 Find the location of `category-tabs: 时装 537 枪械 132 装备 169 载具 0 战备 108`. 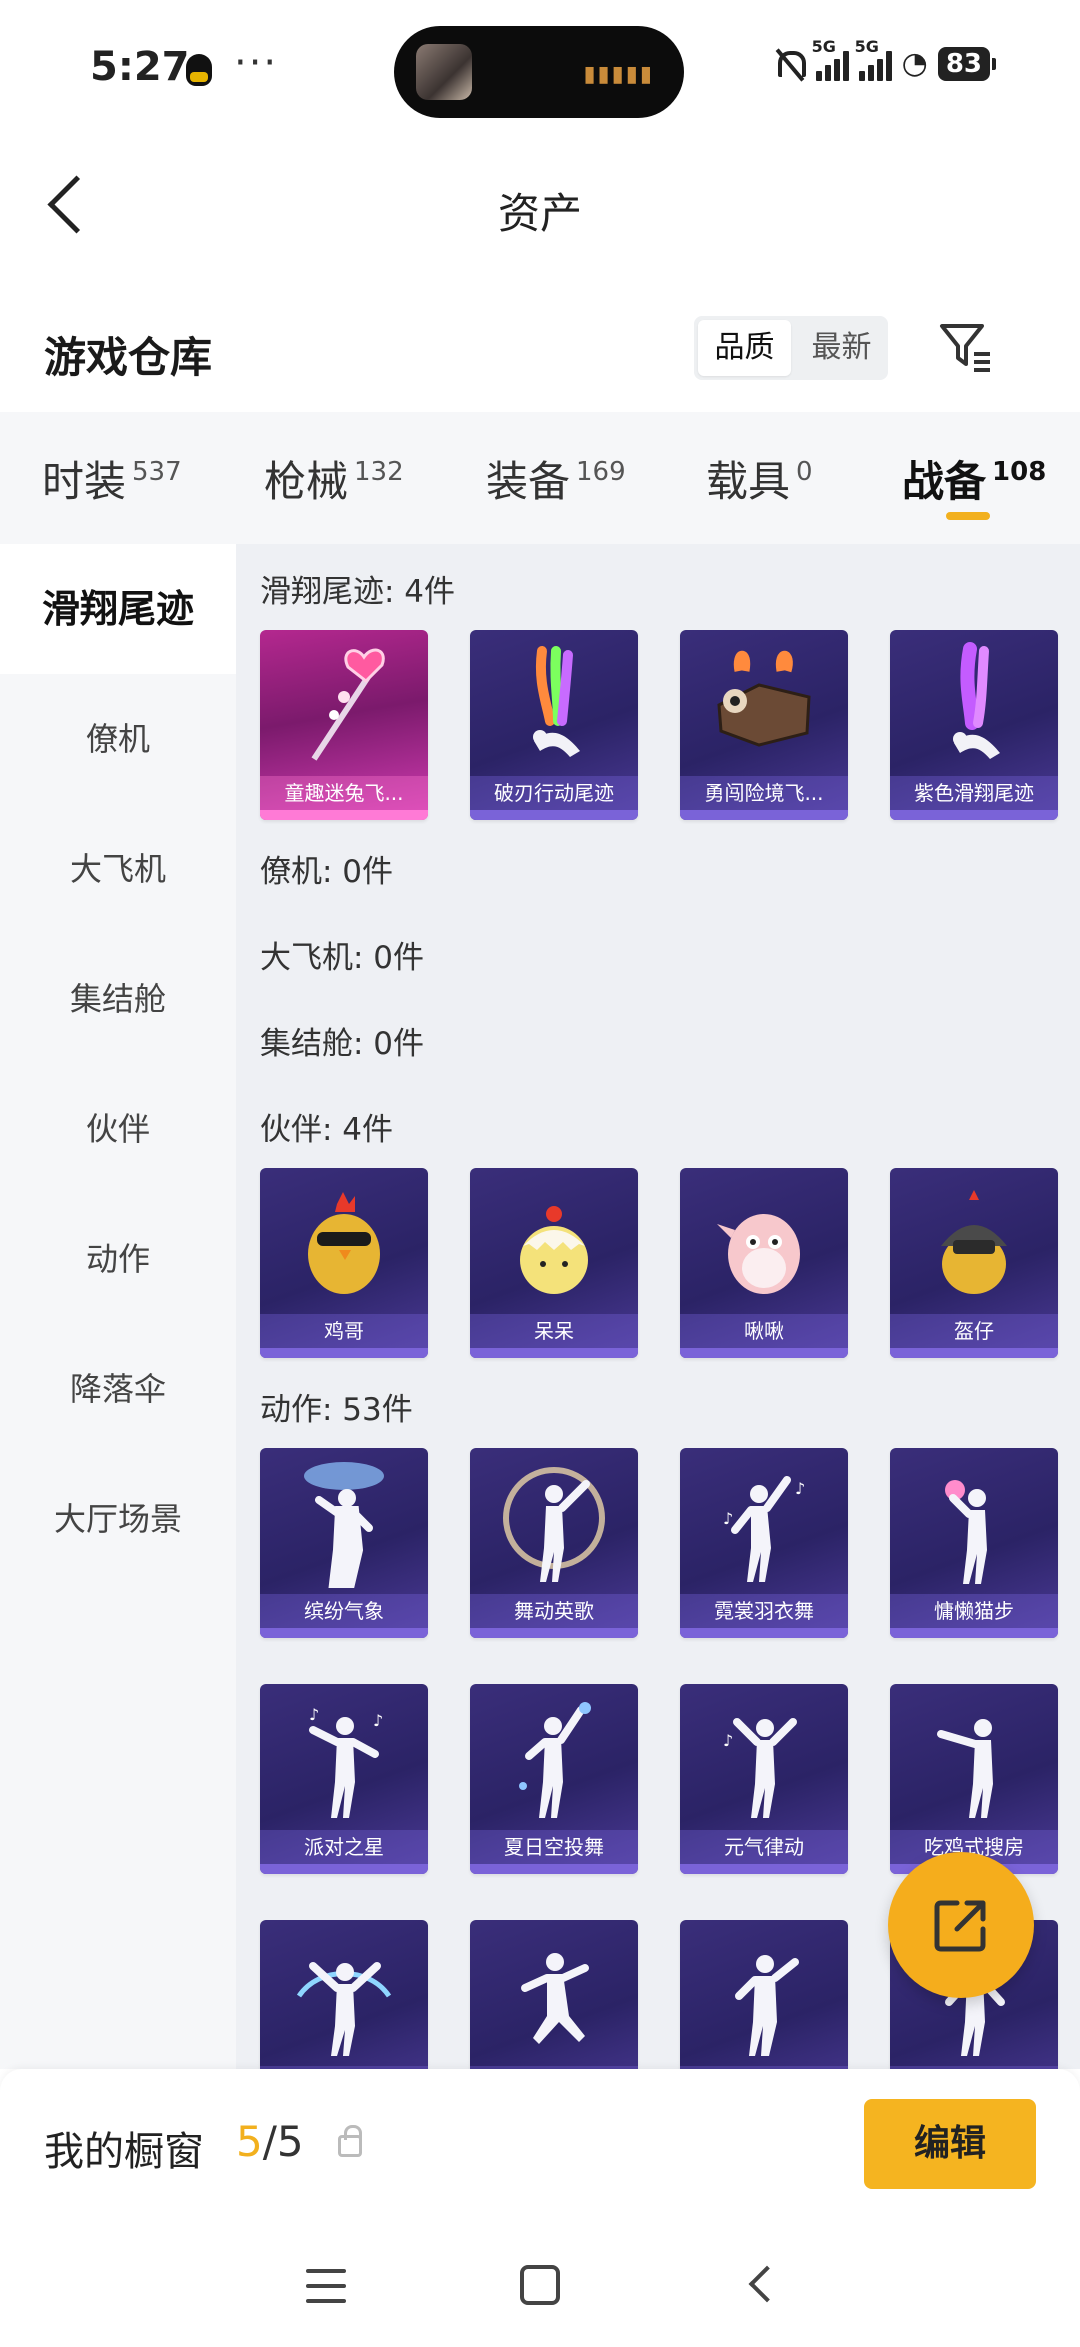

category-tabs: 时装 537 枪械 132 装备 169 载具 0 战备 108 is located at coordinates (540, 478).